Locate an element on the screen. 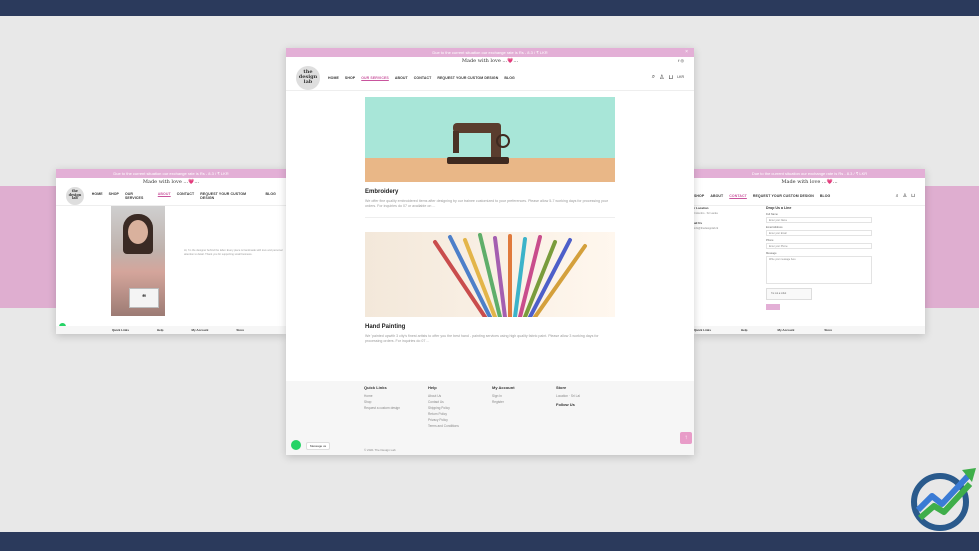  service-title: Hand Painting is located at coordinates (385, 327).